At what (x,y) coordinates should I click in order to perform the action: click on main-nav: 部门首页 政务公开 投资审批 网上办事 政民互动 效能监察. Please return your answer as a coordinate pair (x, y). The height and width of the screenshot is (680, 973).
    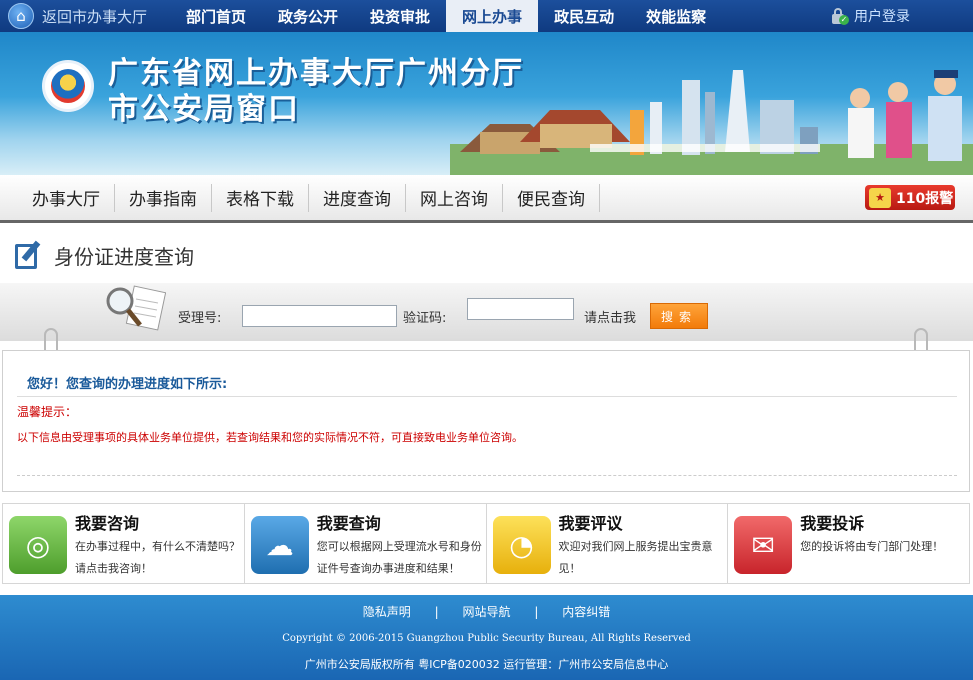
    Looking at the image, I should click on (446, 16).